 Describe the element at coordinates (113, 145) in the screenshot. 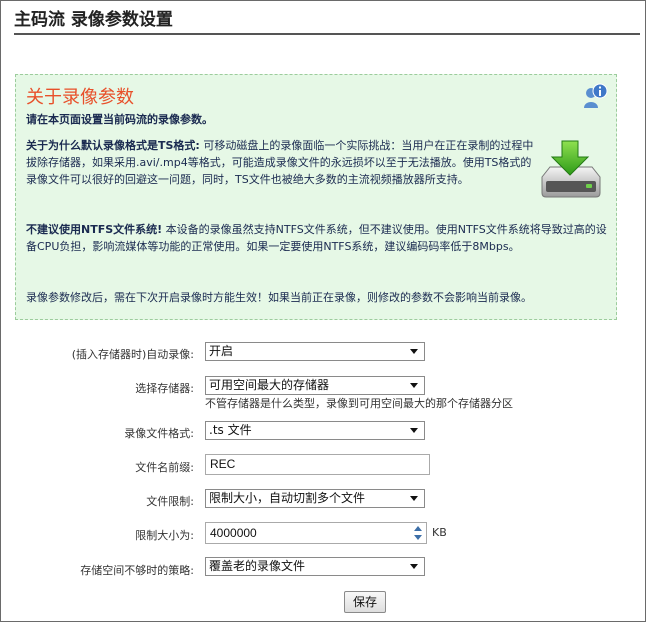

I see `ts-format-heading: 关于为什么默认录像格式是TS格式:` at that location.